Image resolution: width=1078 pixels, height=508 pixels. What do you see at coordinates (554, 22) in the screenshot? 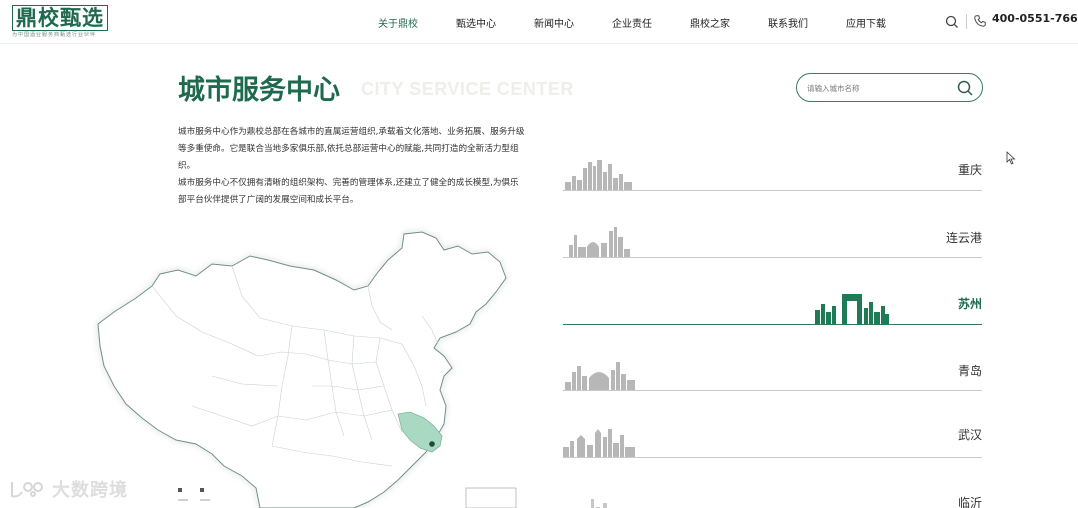
I see `nav-item-news-center: 新闻中心` at bounding box center [554, 22].